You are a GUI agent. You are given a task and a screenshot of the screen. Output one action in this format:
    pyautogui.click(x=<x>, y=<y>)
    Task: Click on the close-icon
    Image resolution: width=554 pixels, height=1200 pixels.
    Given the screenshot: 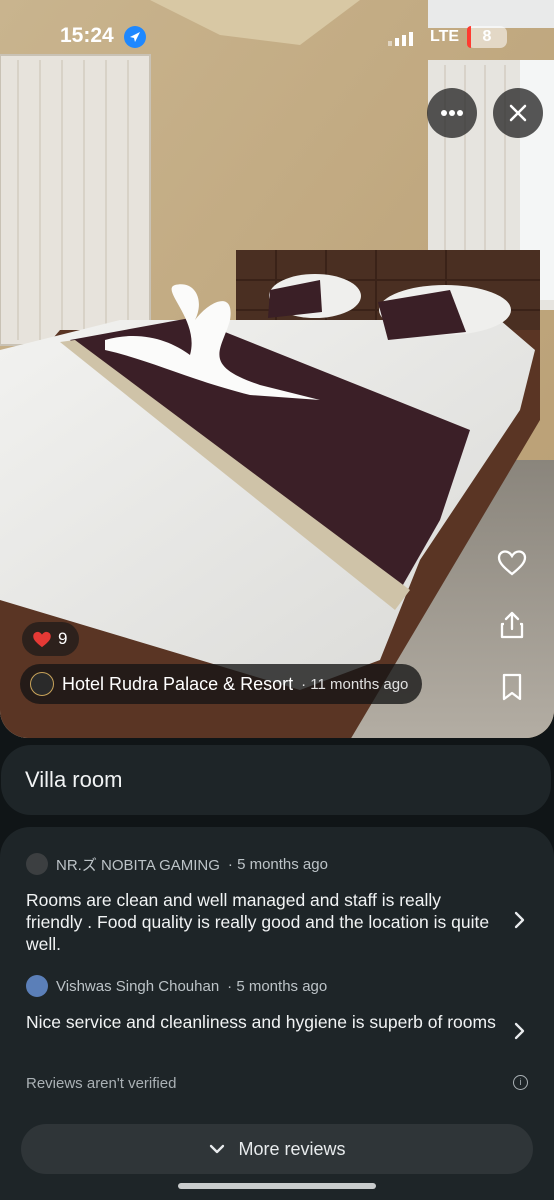 What is the action you would take?
    pyautogui.click(x=518, y=113)
    